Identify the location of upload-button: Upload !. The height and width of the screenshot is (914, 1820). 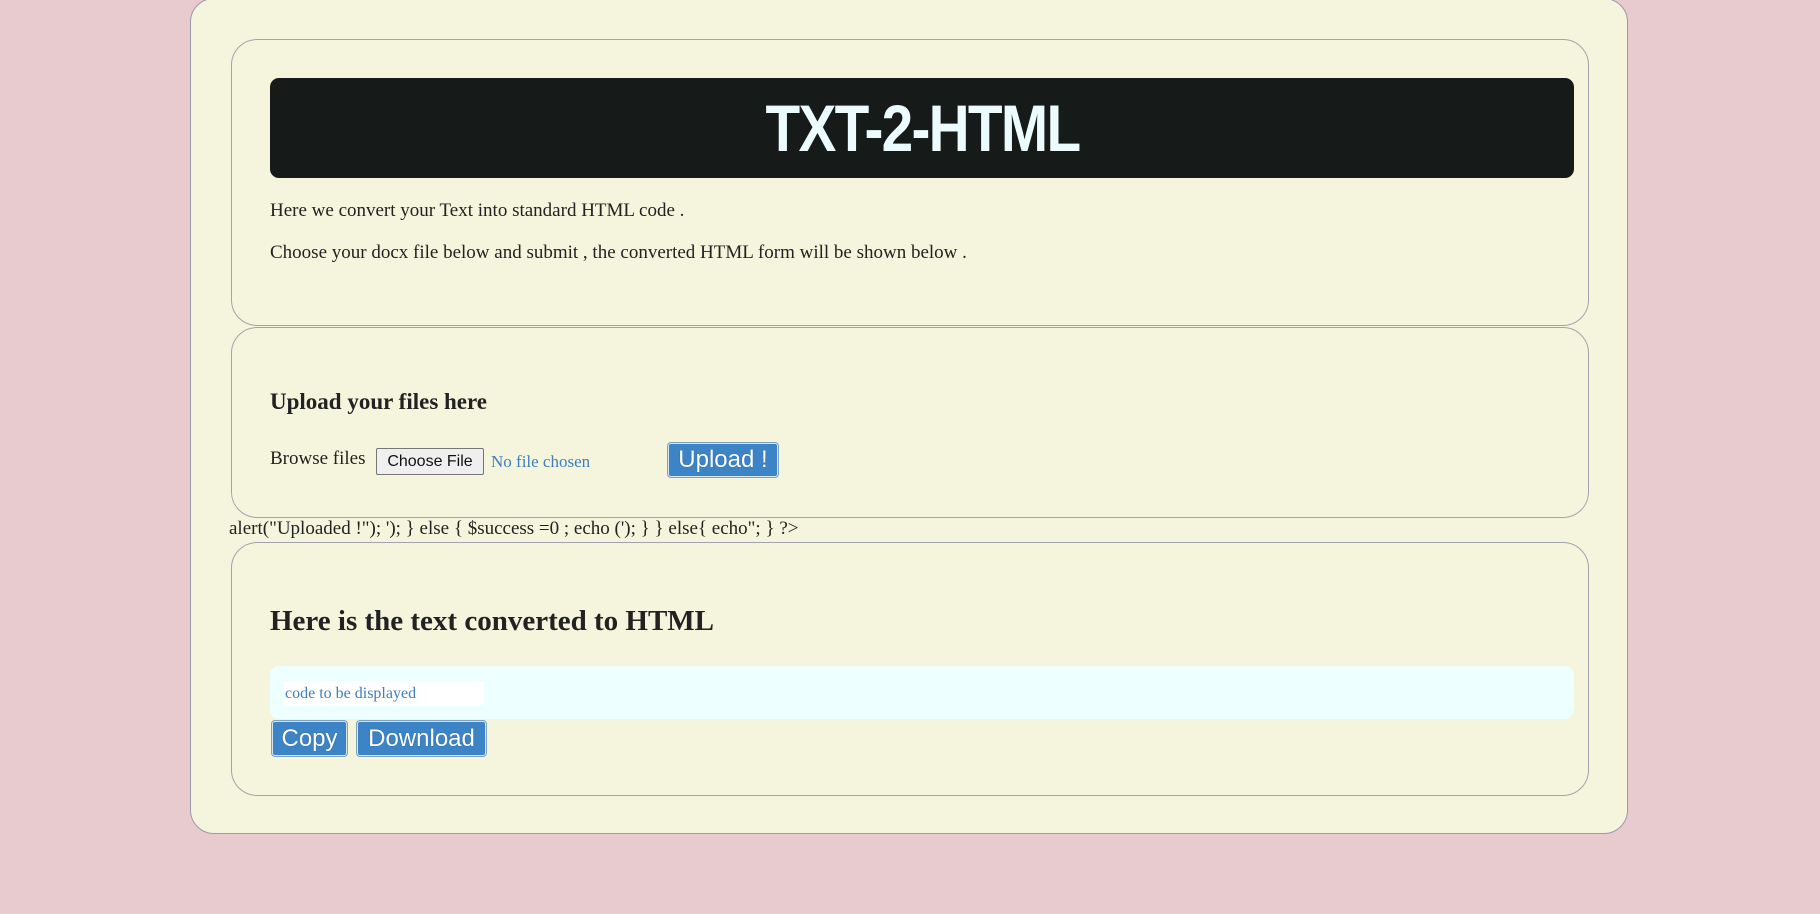
(723, 460).